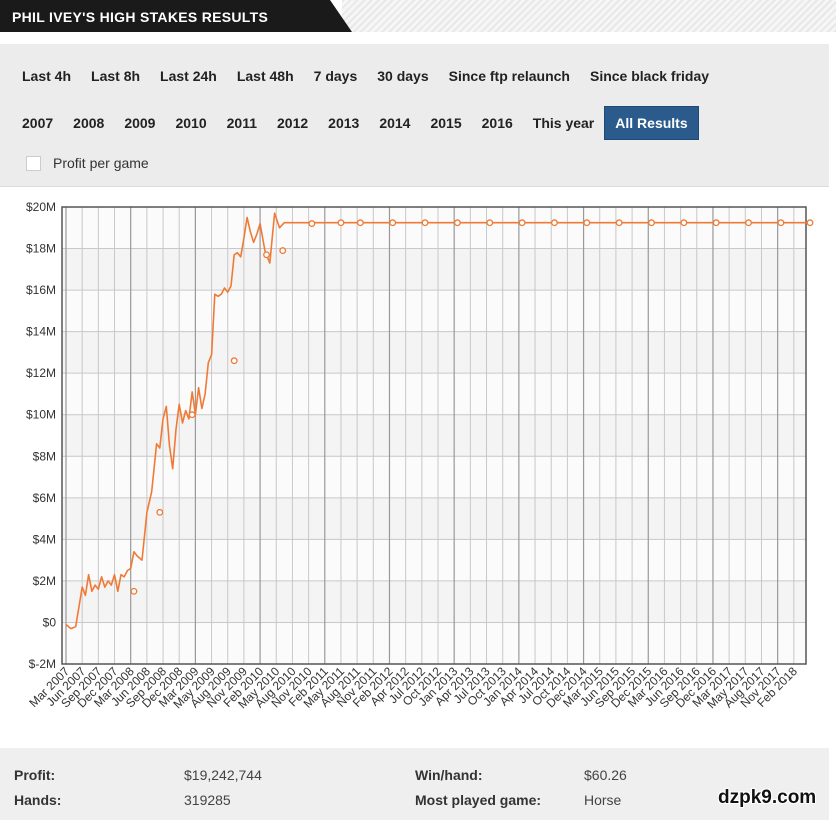 The height and width of the screenshot is (820, 836). What do you see at coordinates (649, 76) in the screenshot?
I see `filter-button-since-black-friday: Since black friday` at bounding box center [649, 76].